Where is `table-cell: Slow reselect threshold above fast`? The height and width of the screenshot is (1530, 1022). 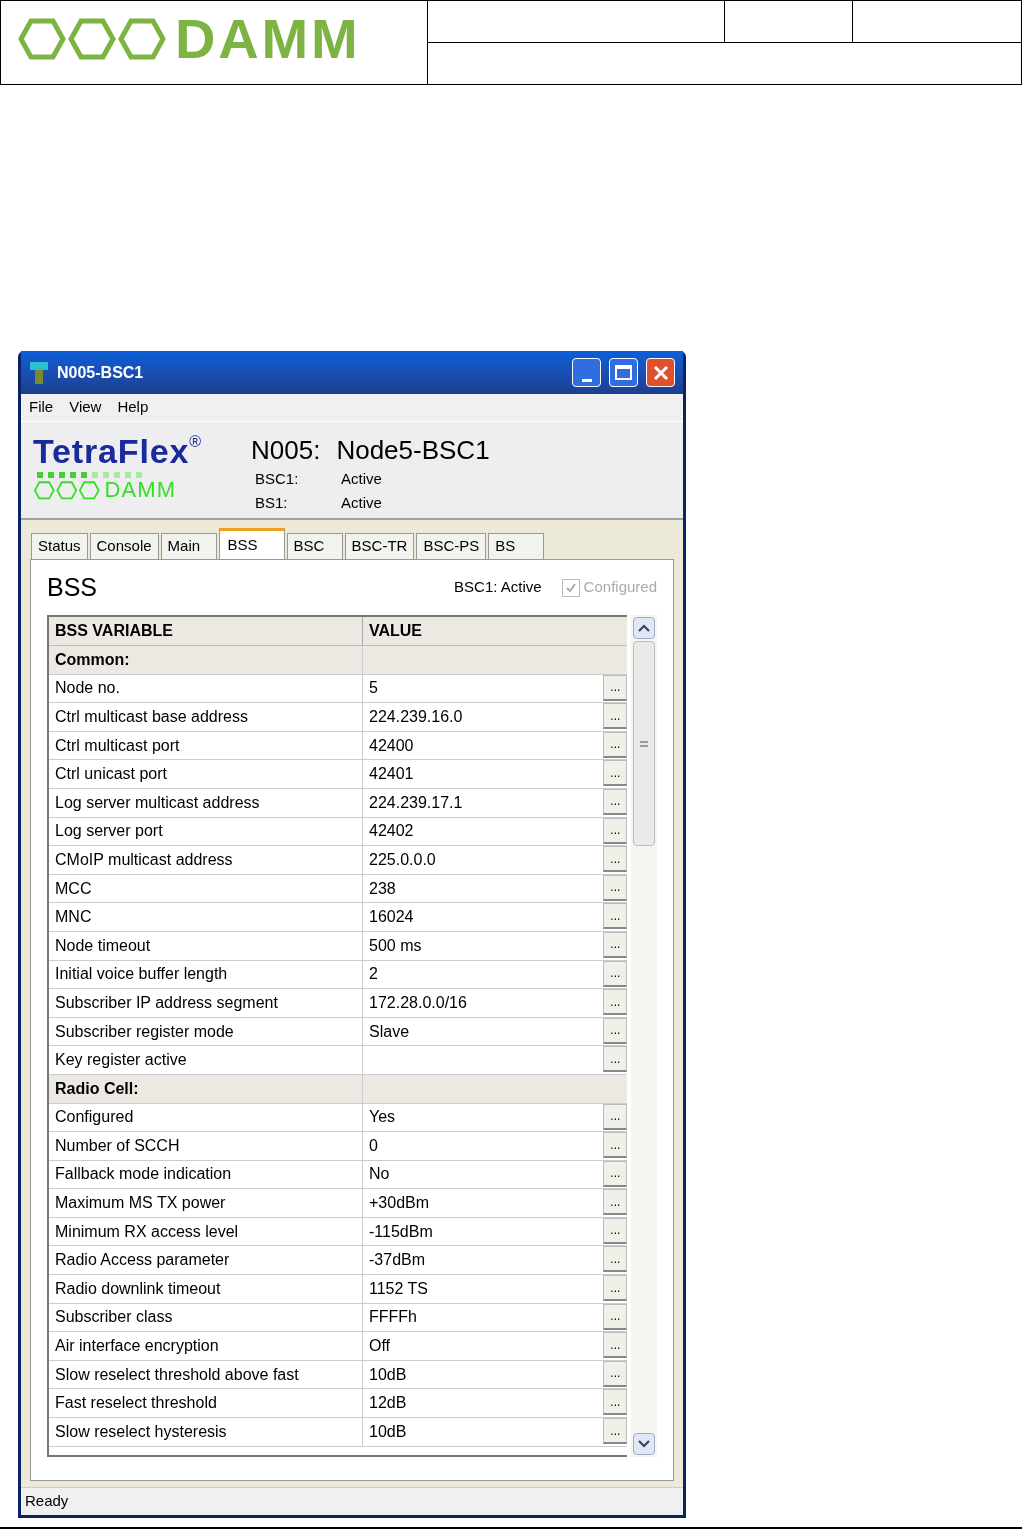 table-cell: Slow reselect threshold above fast is located at coordinates (206, 1374).